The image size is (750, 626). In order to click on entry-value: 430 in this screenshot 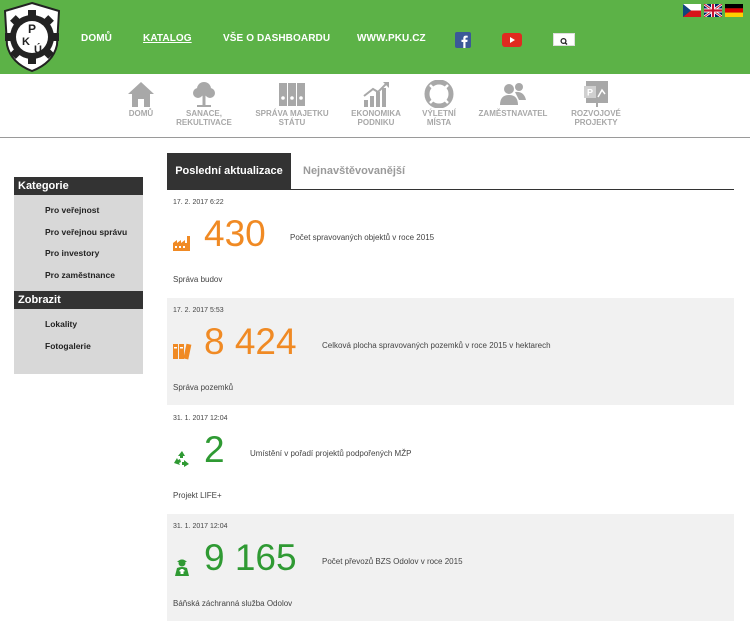, I will do `click(235, 233)`.